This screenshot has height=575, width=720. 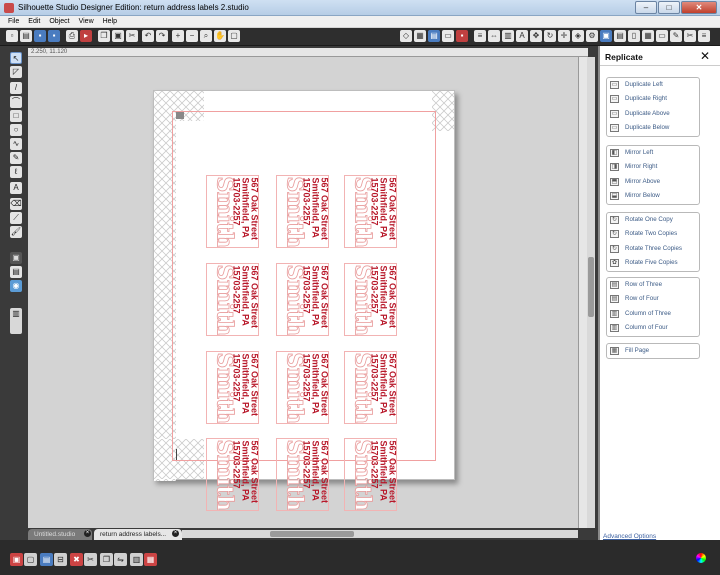 What do you see at coordinates (312, 534) in the screenshot?
I see `horizontal-scroll-thumb` at bounding box center [312, 534].